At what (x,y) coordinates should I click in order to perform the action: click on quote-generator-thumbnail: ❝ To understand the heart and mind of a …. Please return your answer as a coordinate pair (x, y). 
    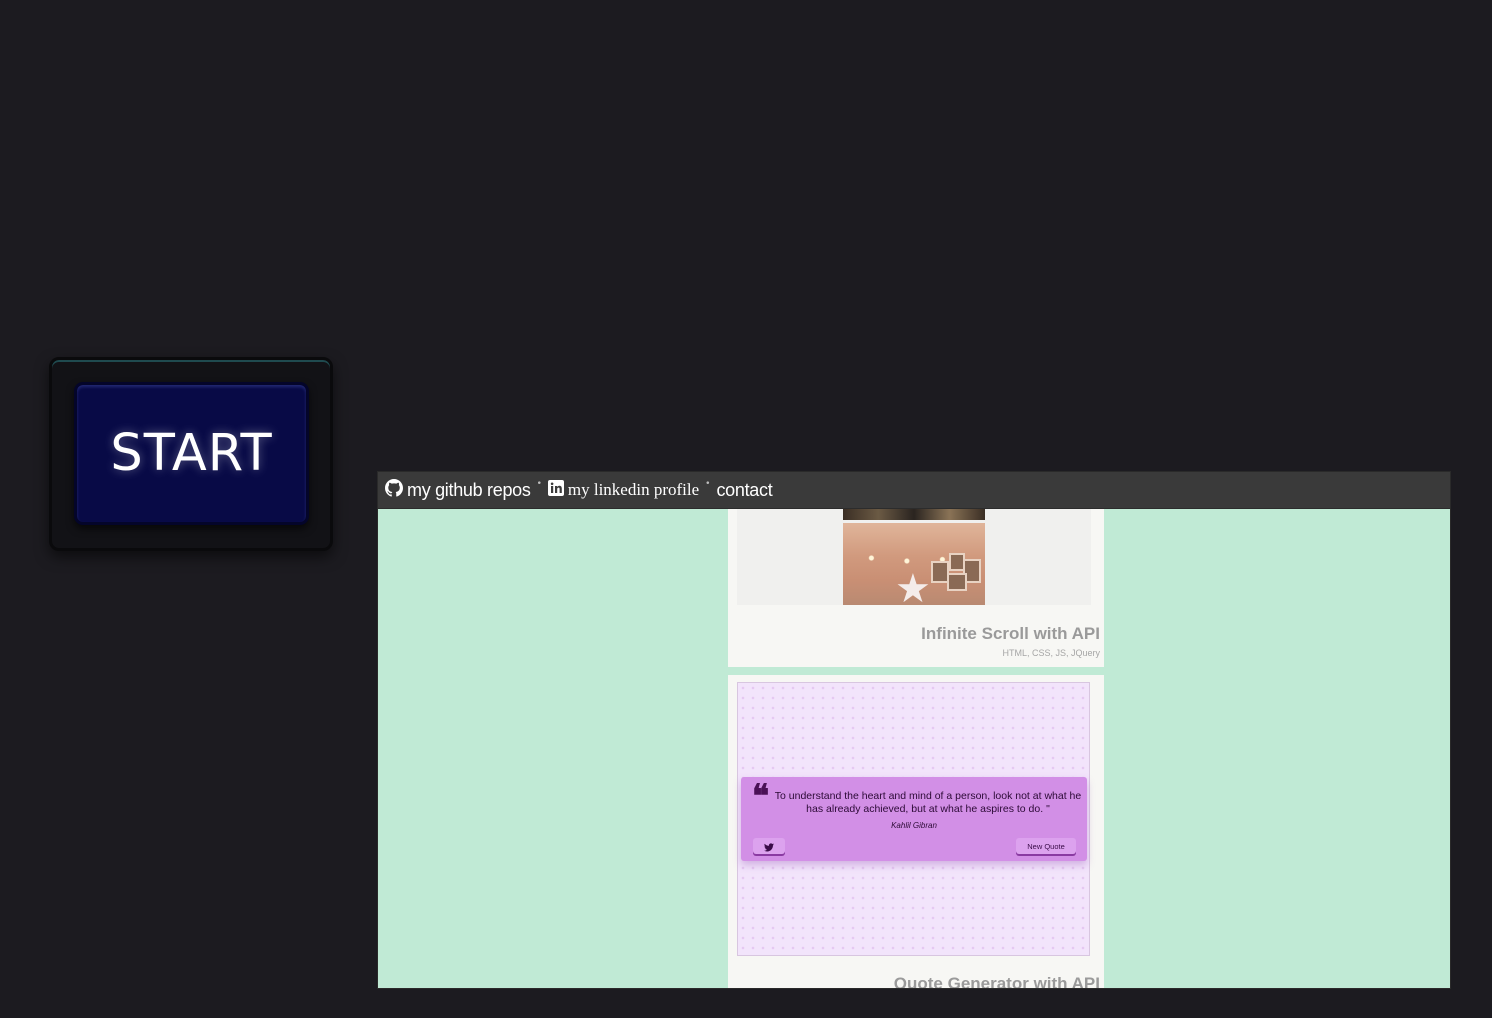
    Looking at the image, I should click on (913, 819).